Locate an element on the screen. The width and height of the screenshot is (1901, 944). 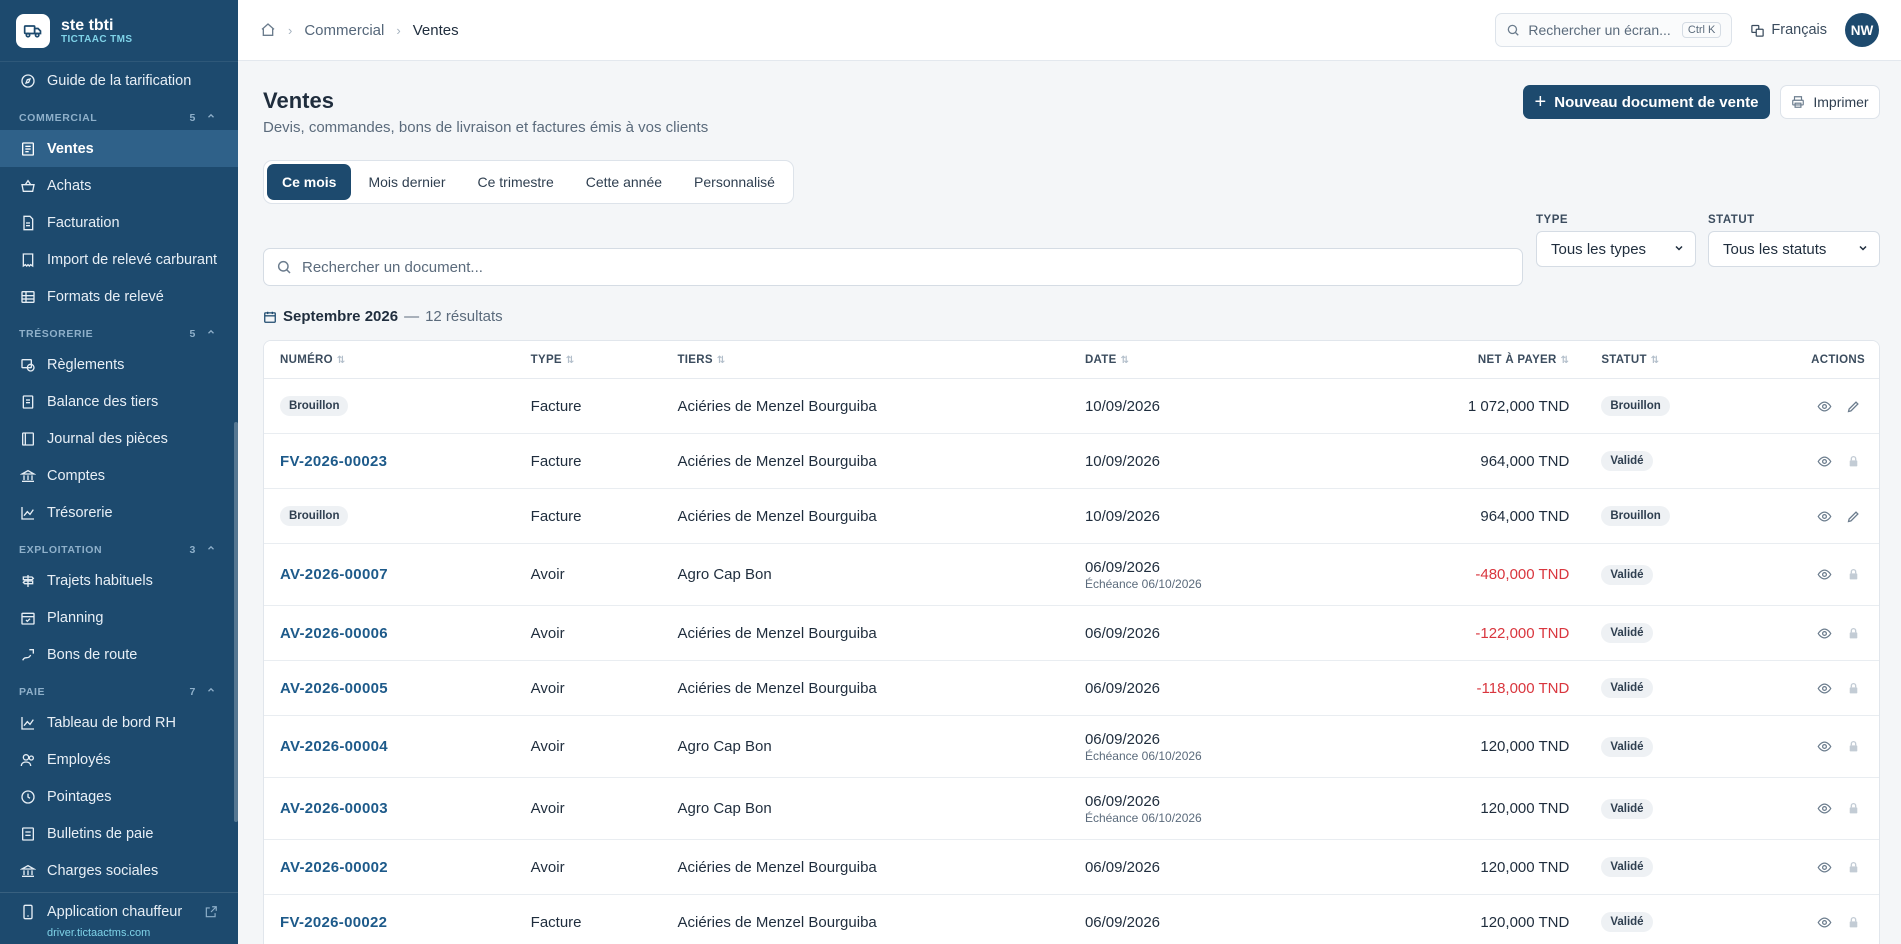
bank-icon is located at coordinates (28, 476).